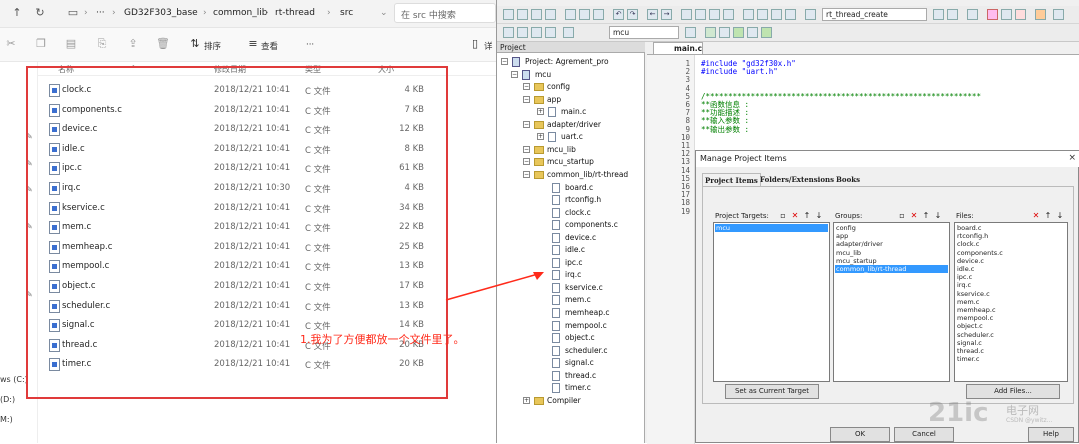 The height and width of the screenshot is (444, 1079). Describe the element at coordinates (71, 44) in the screenshot. I see `paste-icon: ▤` at that location.